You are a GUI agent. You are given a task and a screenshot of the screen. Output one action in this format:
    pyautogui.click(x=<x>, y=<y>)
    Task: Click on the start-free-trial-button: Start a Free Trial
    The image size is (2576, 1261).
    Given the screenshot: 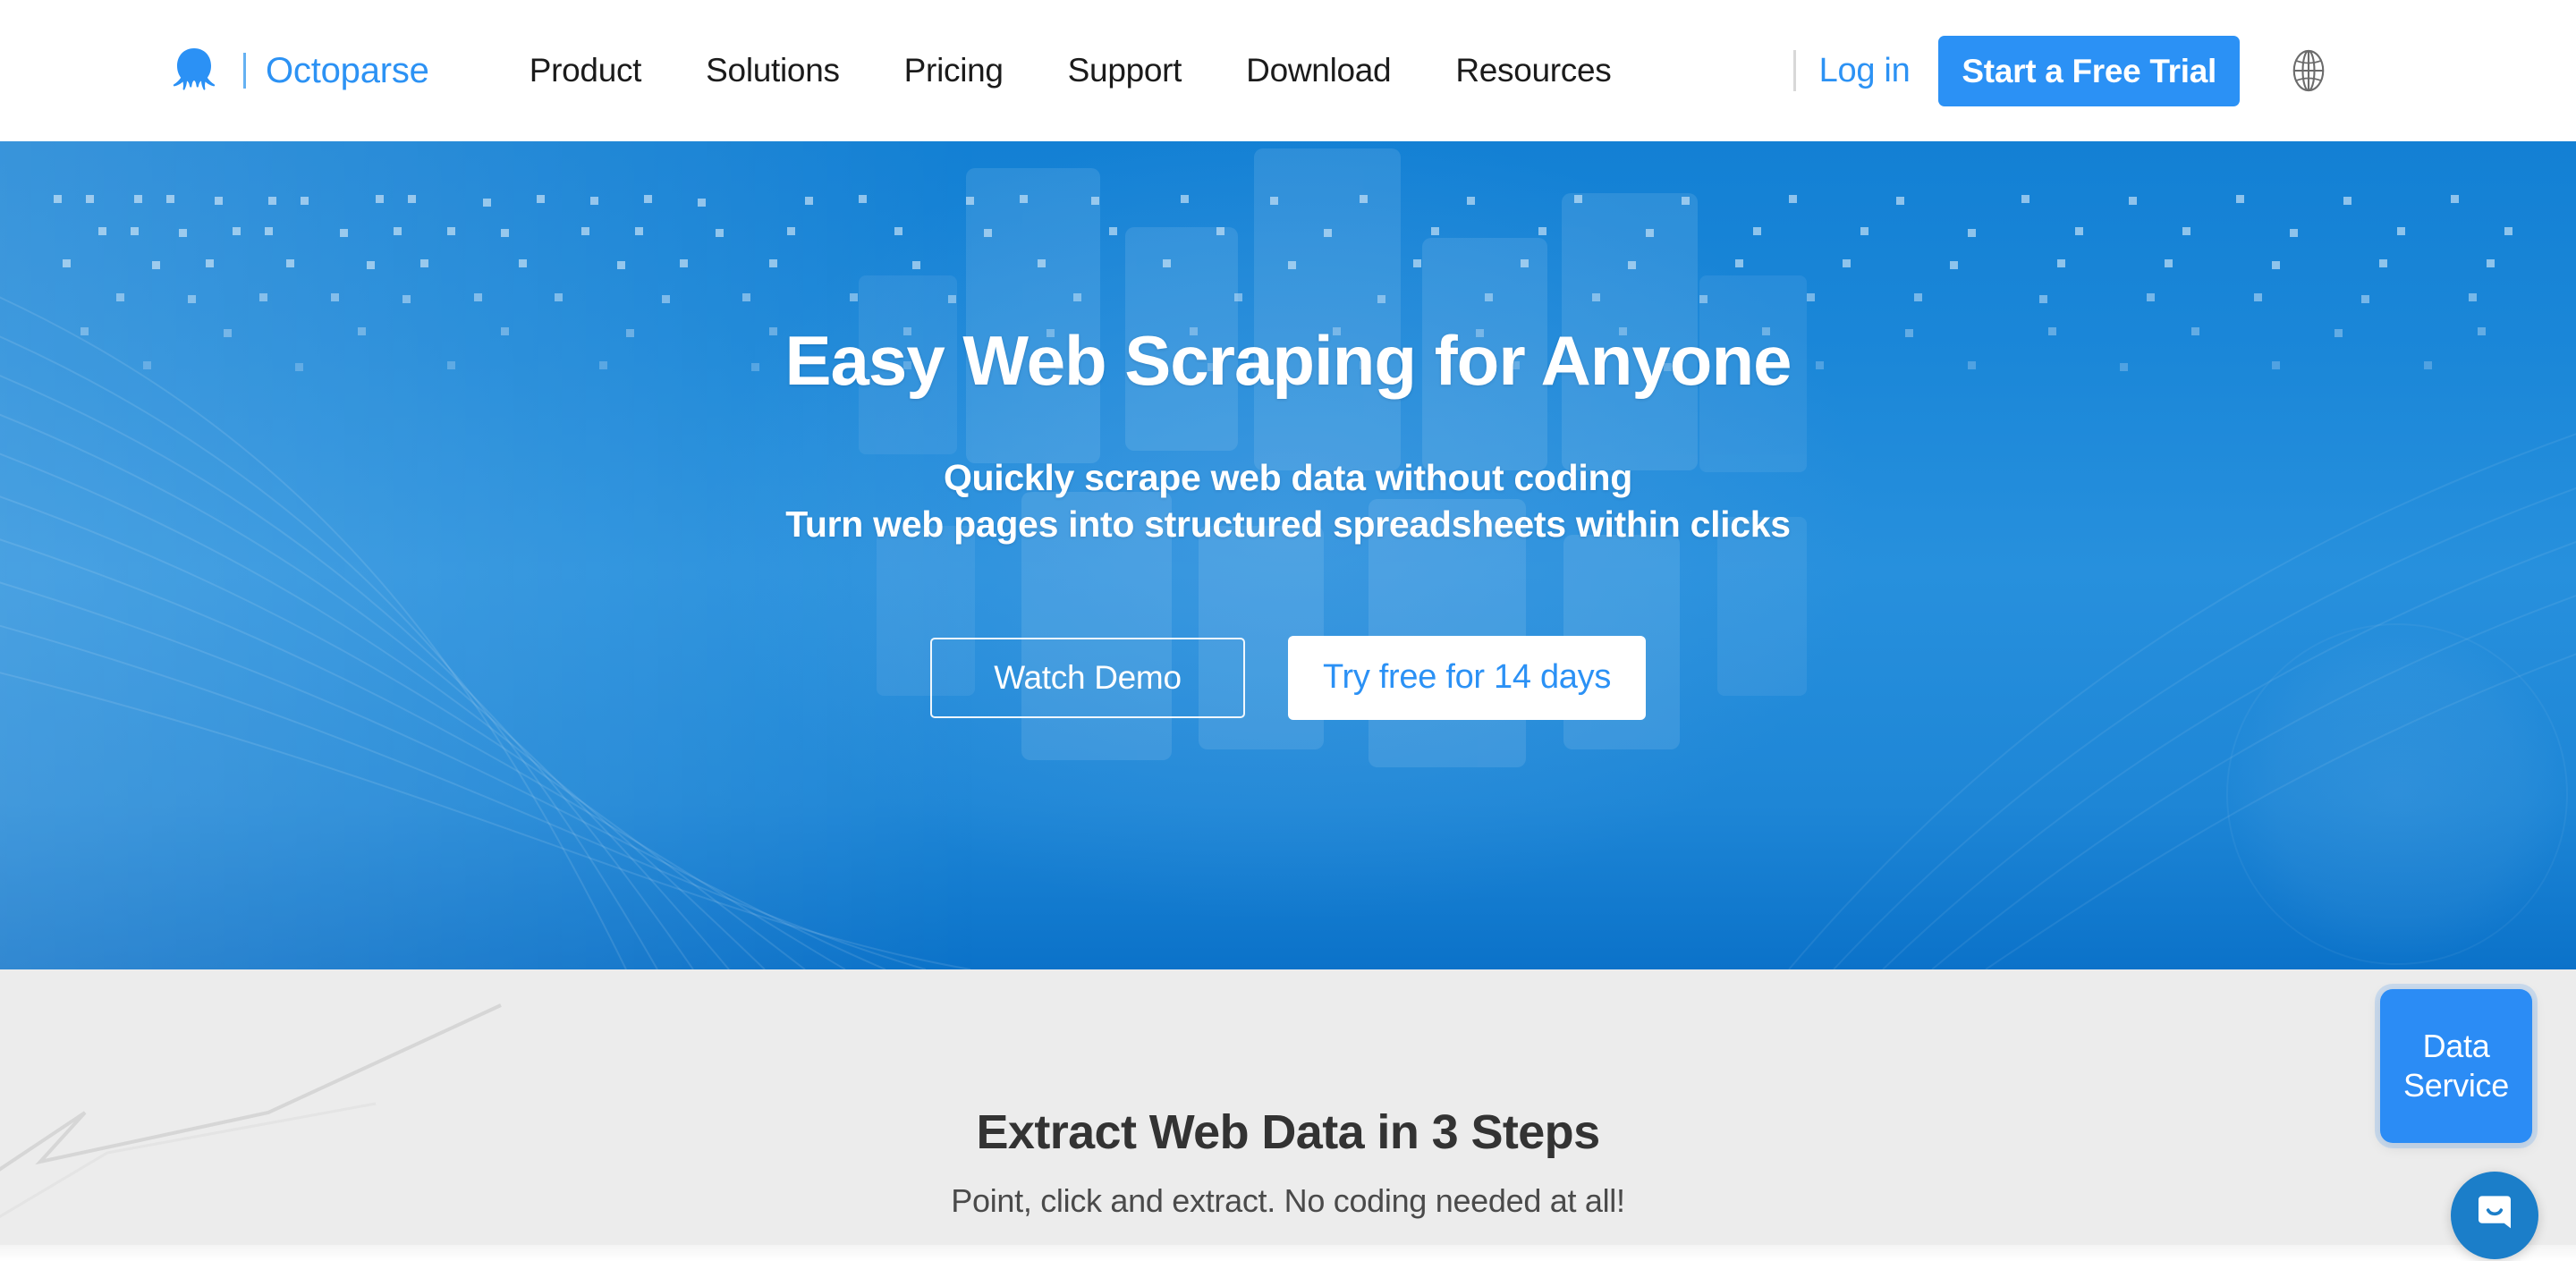 What is the action you would take?
    pyautogui.click(x=2089, y=71)
    